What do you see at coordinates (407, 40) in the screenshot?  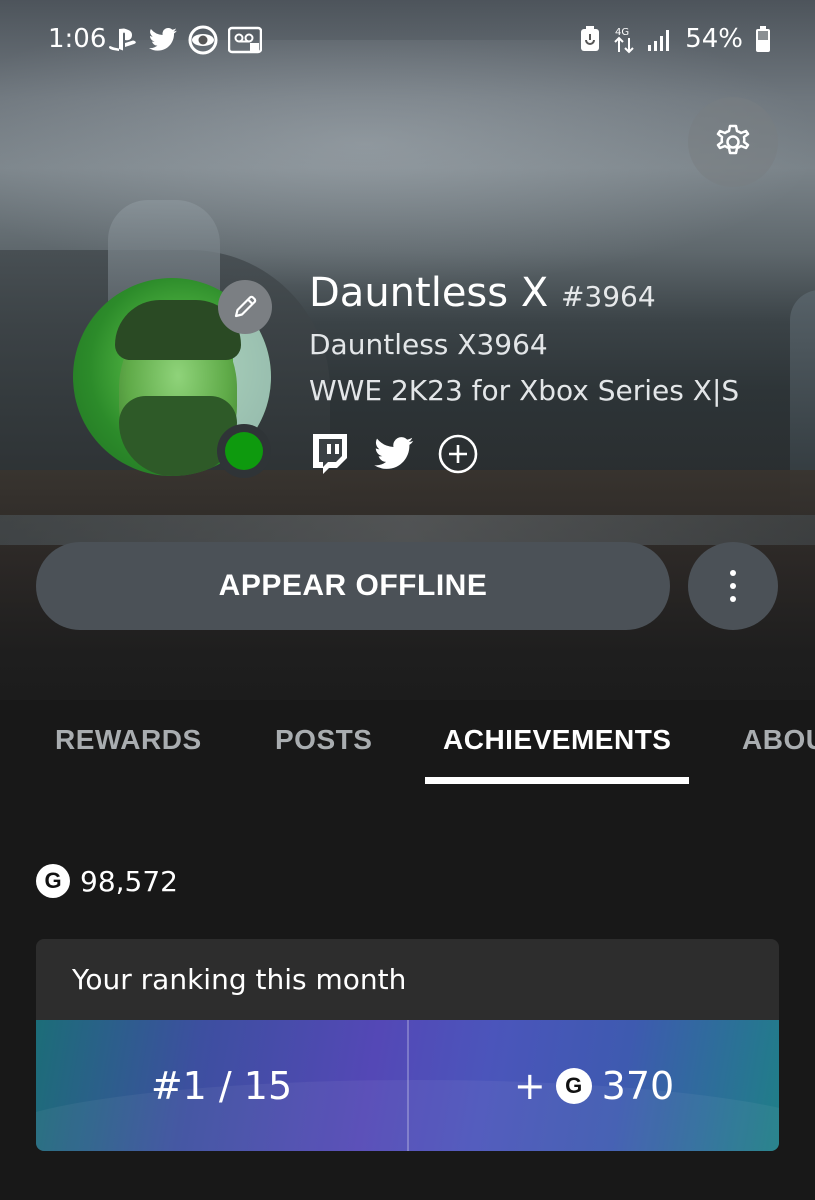 I see `status-bar: 1:06 4G 54%` at bounding box center [407, 40].